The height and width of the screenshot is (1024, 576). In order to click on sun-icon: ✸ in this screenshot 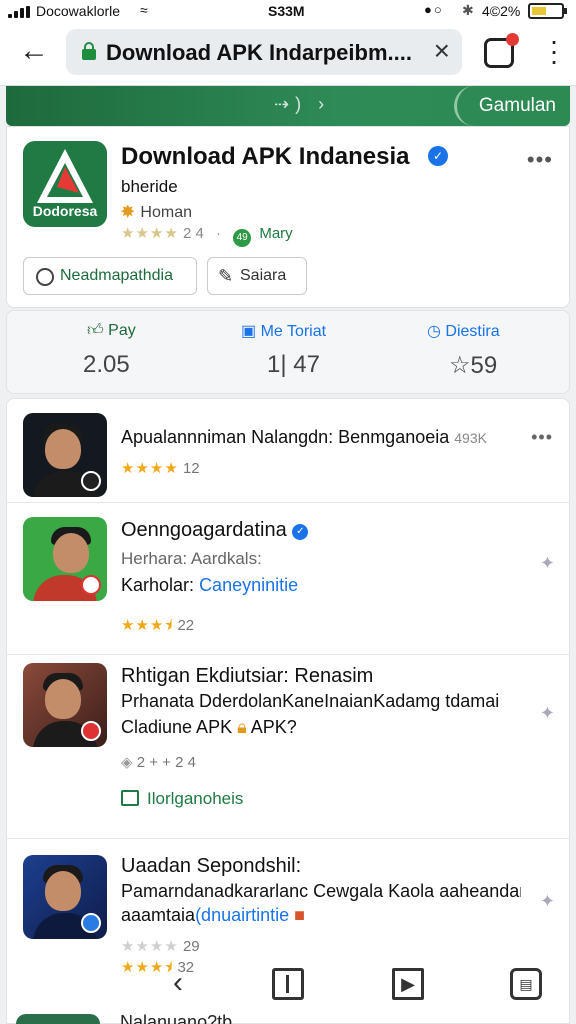, I will do `click(128, 212)`.